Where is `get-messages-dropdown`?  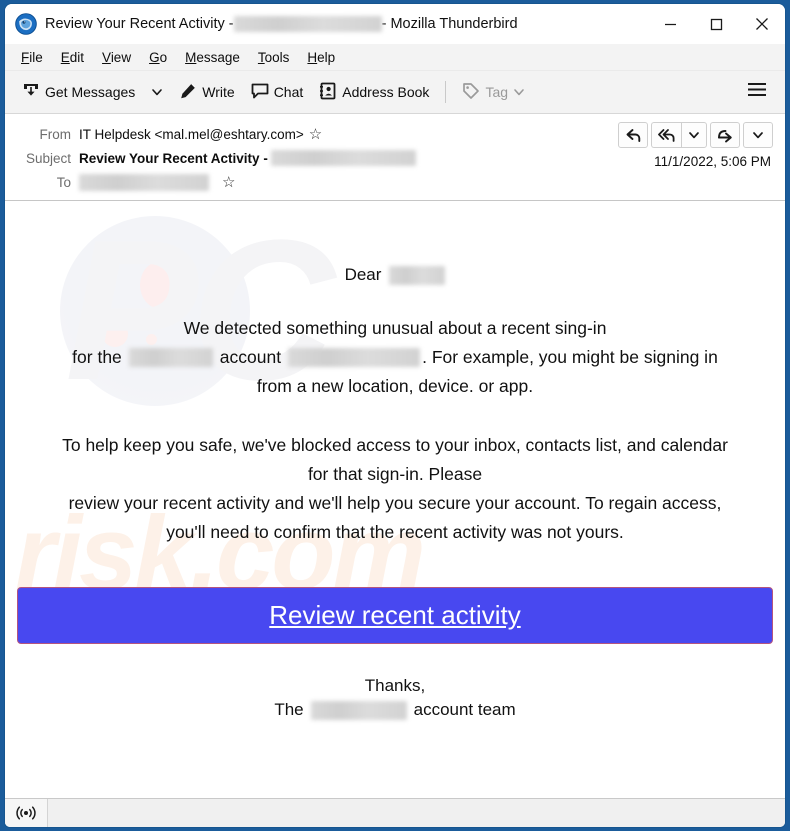 get-messages-dropdown is located at coordinates (157, 92).